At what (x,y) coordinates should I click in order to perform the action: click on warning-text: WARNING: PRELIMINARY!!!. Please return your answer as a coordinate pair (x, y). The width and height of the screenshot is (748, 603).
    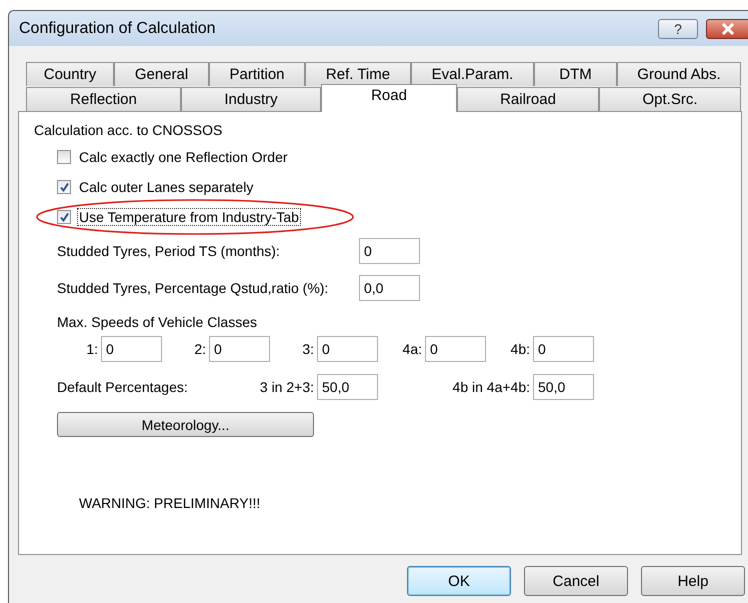
    Looking at the image, I should click on (170, 503).